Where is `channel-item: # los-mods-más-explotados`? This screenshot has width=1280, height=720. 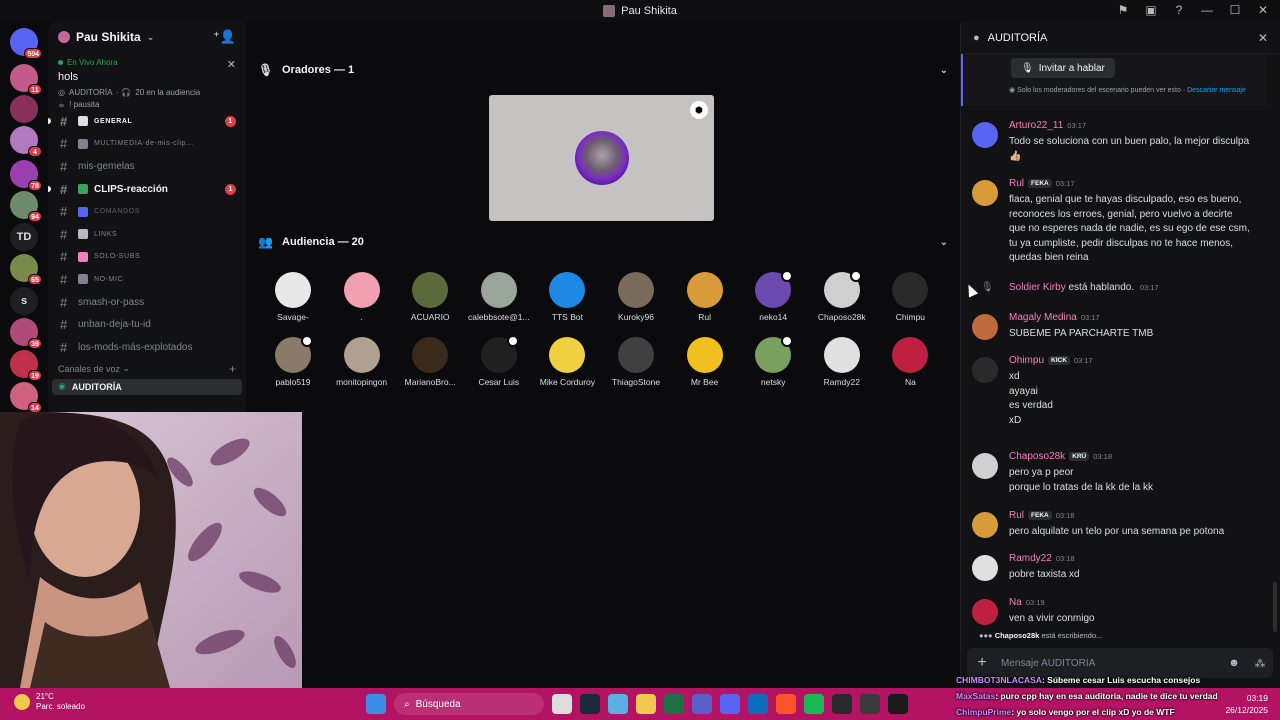 channel-item: # los-mods-más-explotados is located at coordinates (147, 347).